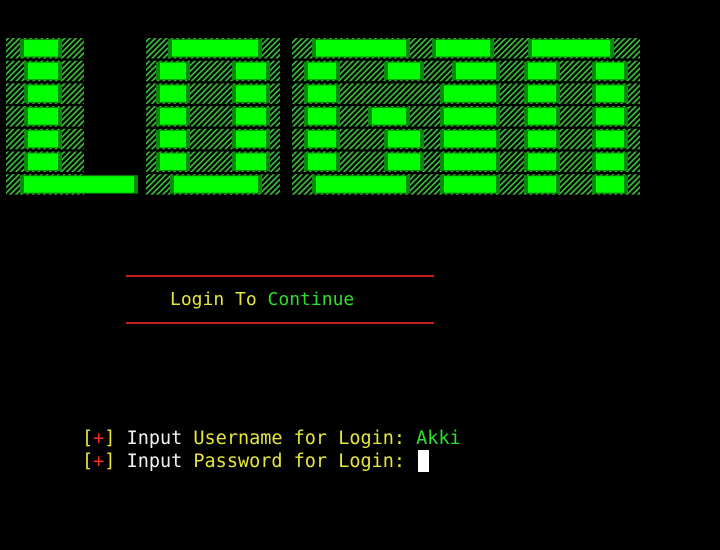  I want to click on password-prompt: [+] Input Password for Login:, so click(256, 462).